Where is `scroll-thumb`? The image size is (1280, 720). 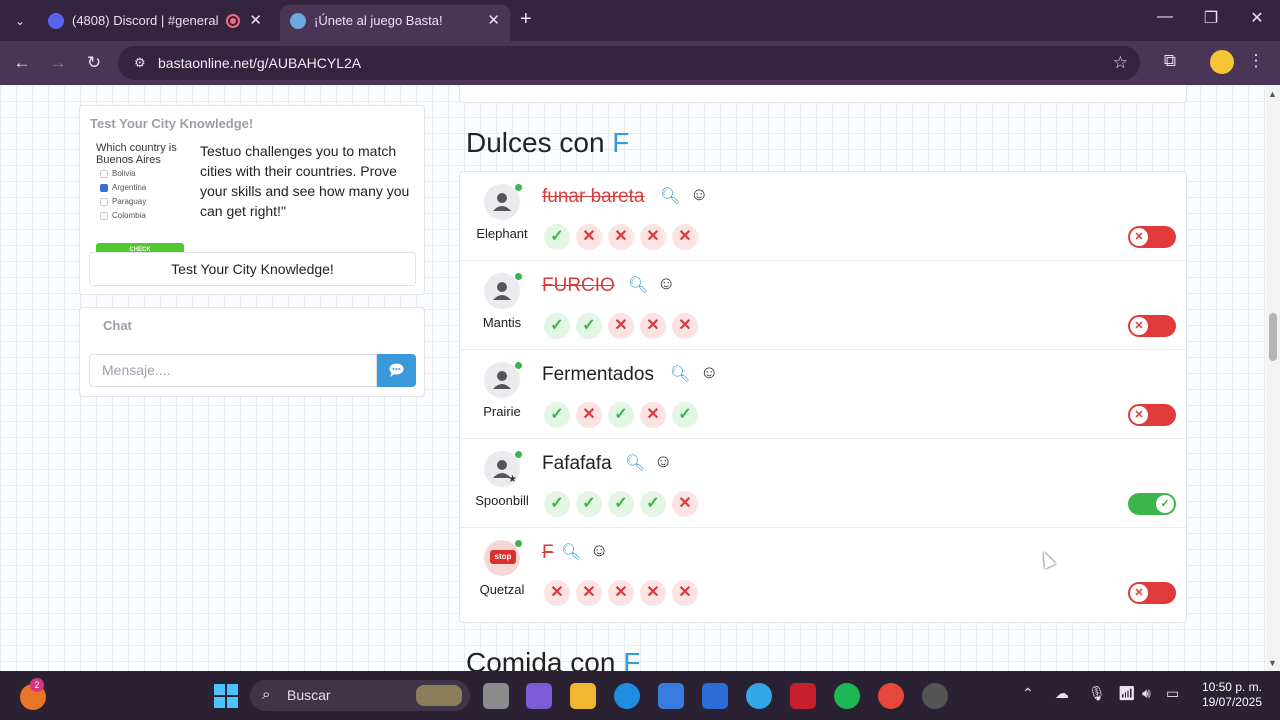 scroll-thumb is located at coordinates (1273, 337).